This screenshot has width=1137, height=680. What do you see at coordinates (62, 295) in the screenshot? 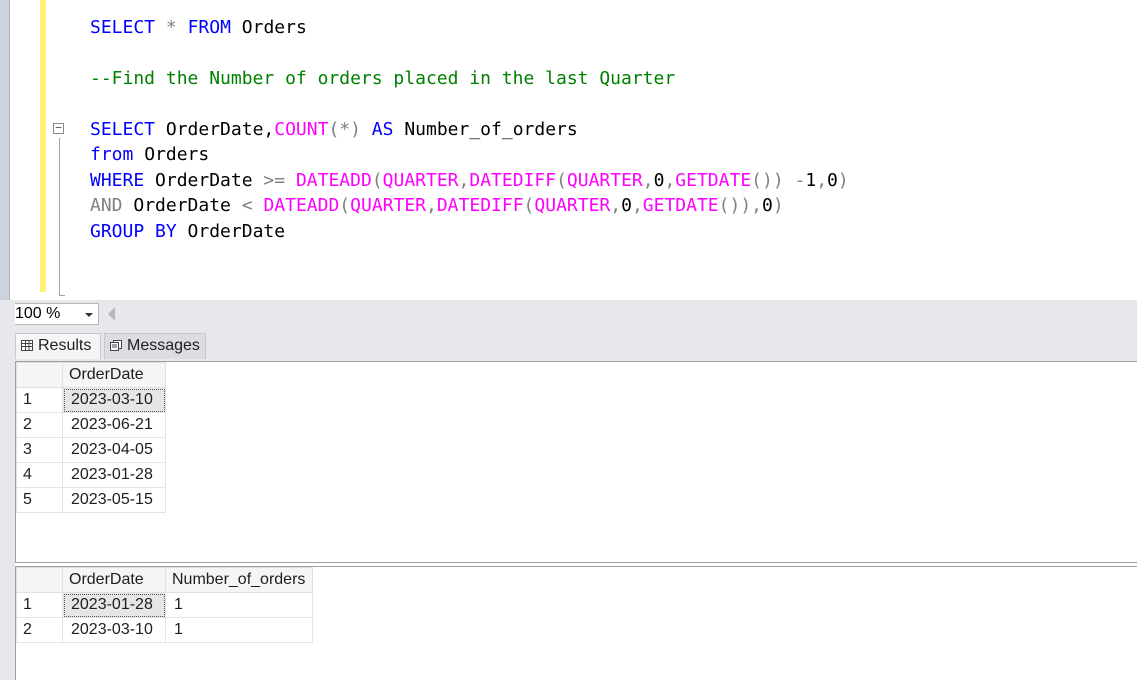
I see `outline-end` at bounding box center [62, 295].